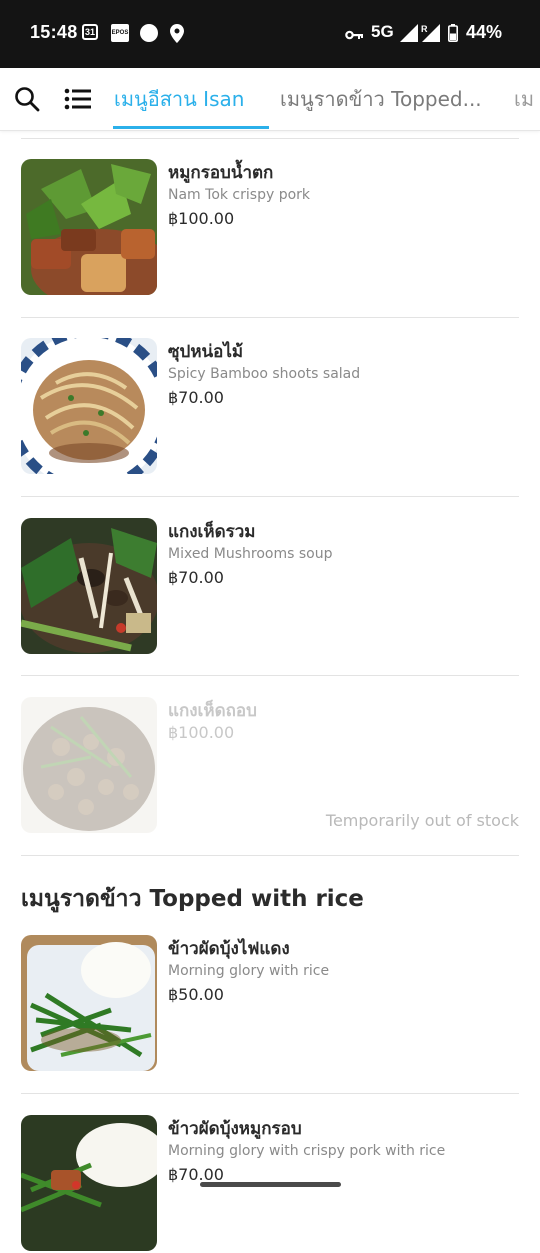  I want to click on menu-item-mixed-mushrooms-soup: แกงเห็ดรวม Mixed Mushrooms soup ฿70.00, so click(270, 587).